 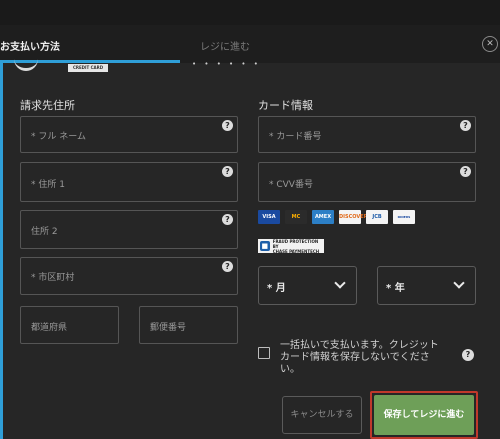 What do you see at coordinates (88, 68) in the screenshot?
I see `credit-card-badge: CREDIT CARD` at bounding box center [88, 68].